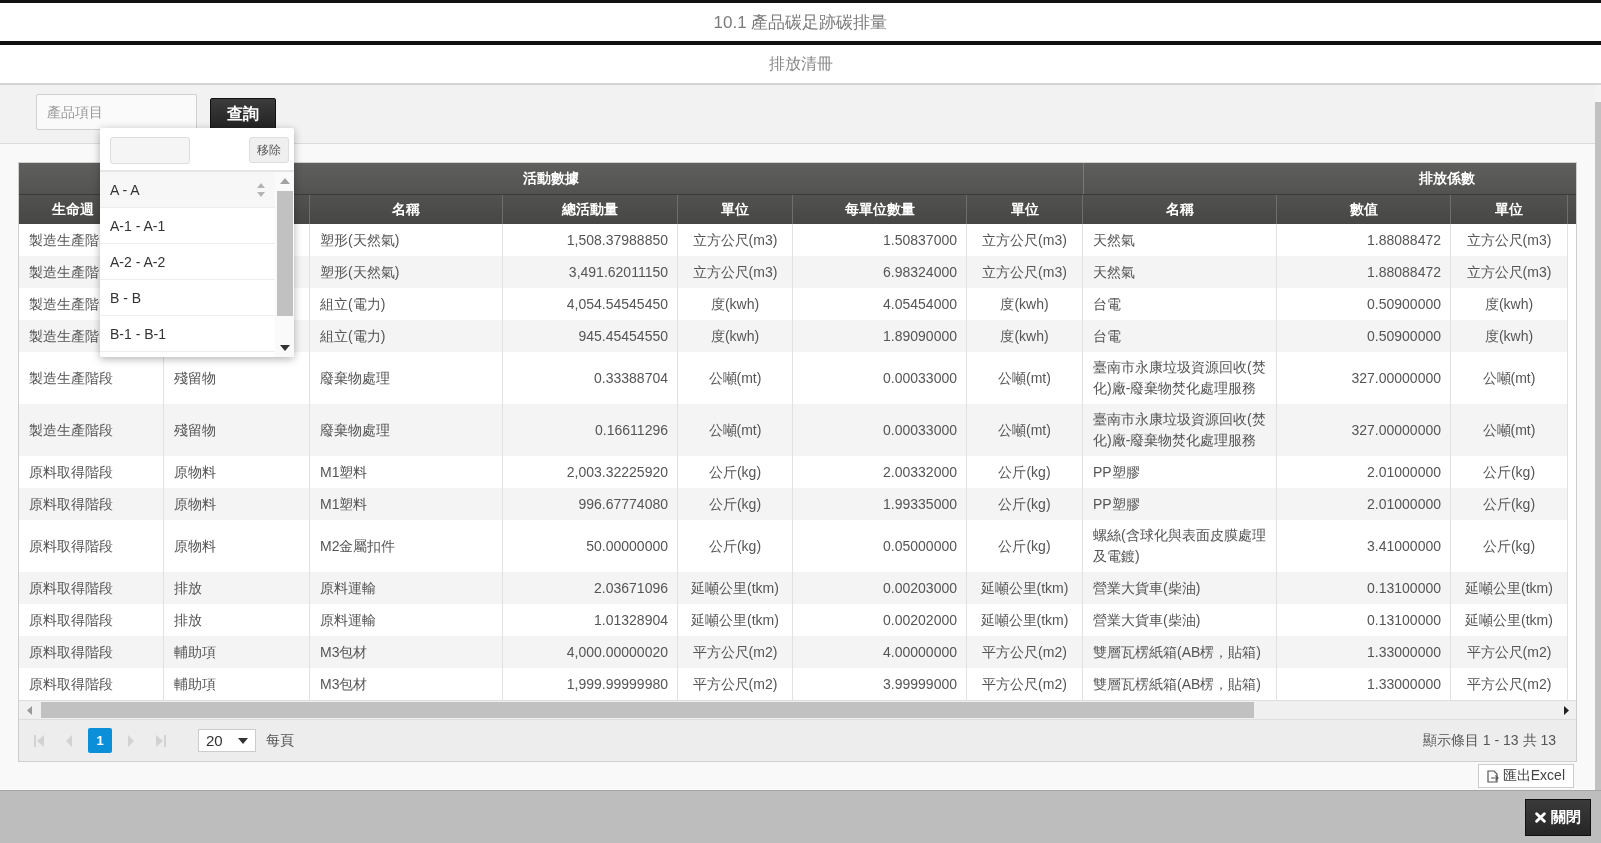  I want to click on item-count-summary: 顯示條目 1 - 13 共 13, so click(1489, 740).